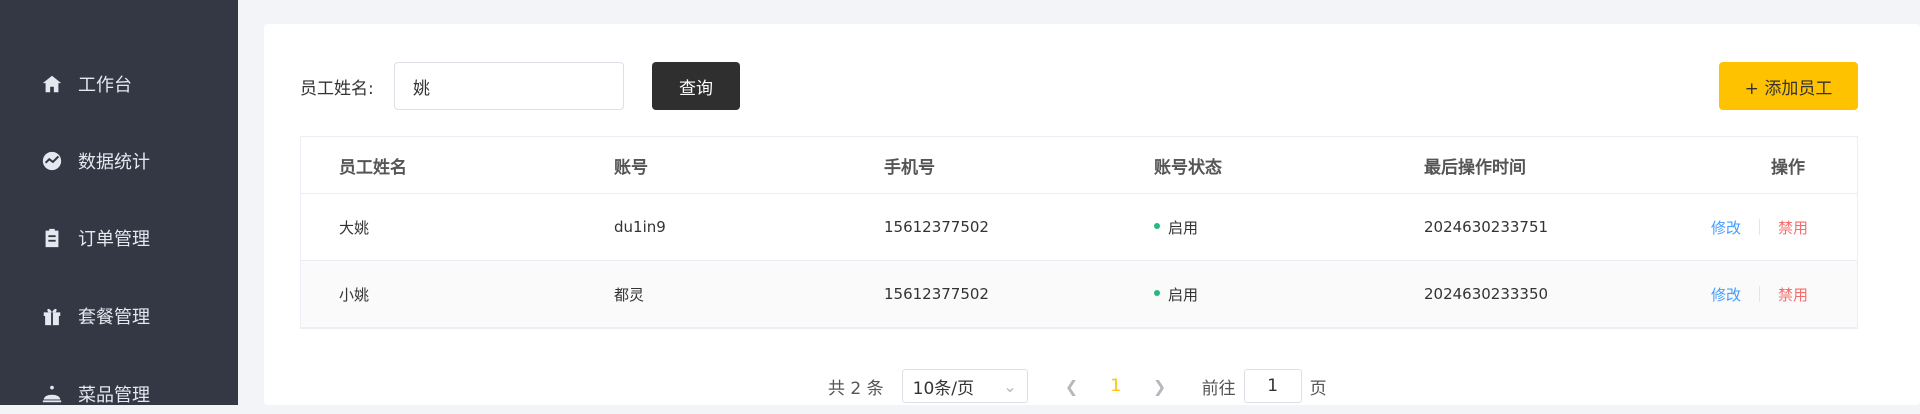 The width and height of the screenshot is (1920, 414). What do you see at coordinates (52, 84) in the screenshot?
I see `home-icon` at bounding box center [52, 84].